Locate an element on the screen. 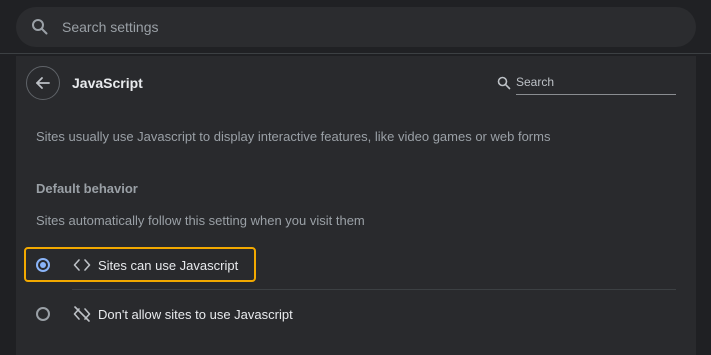 This screenshot has width=711, height=355. option-block-javascript: Don't allow sites to use Javascript is located at coordinates (350, 314).